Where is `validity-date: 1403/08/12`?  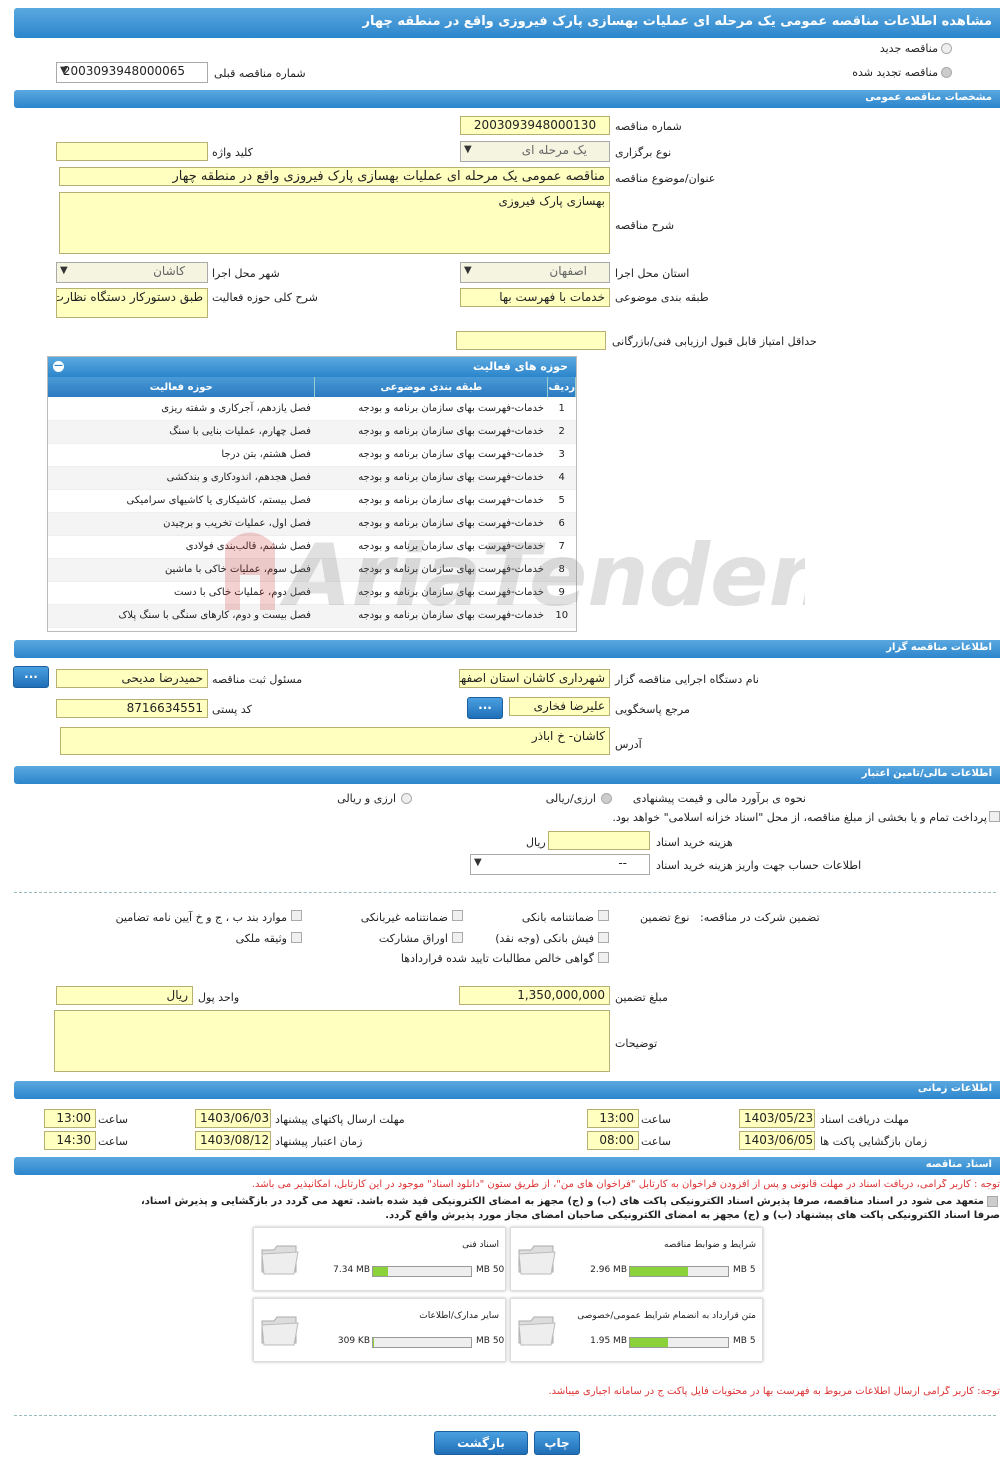 validity-date: 1403/08/12 is located at coordinates (233, 1140).